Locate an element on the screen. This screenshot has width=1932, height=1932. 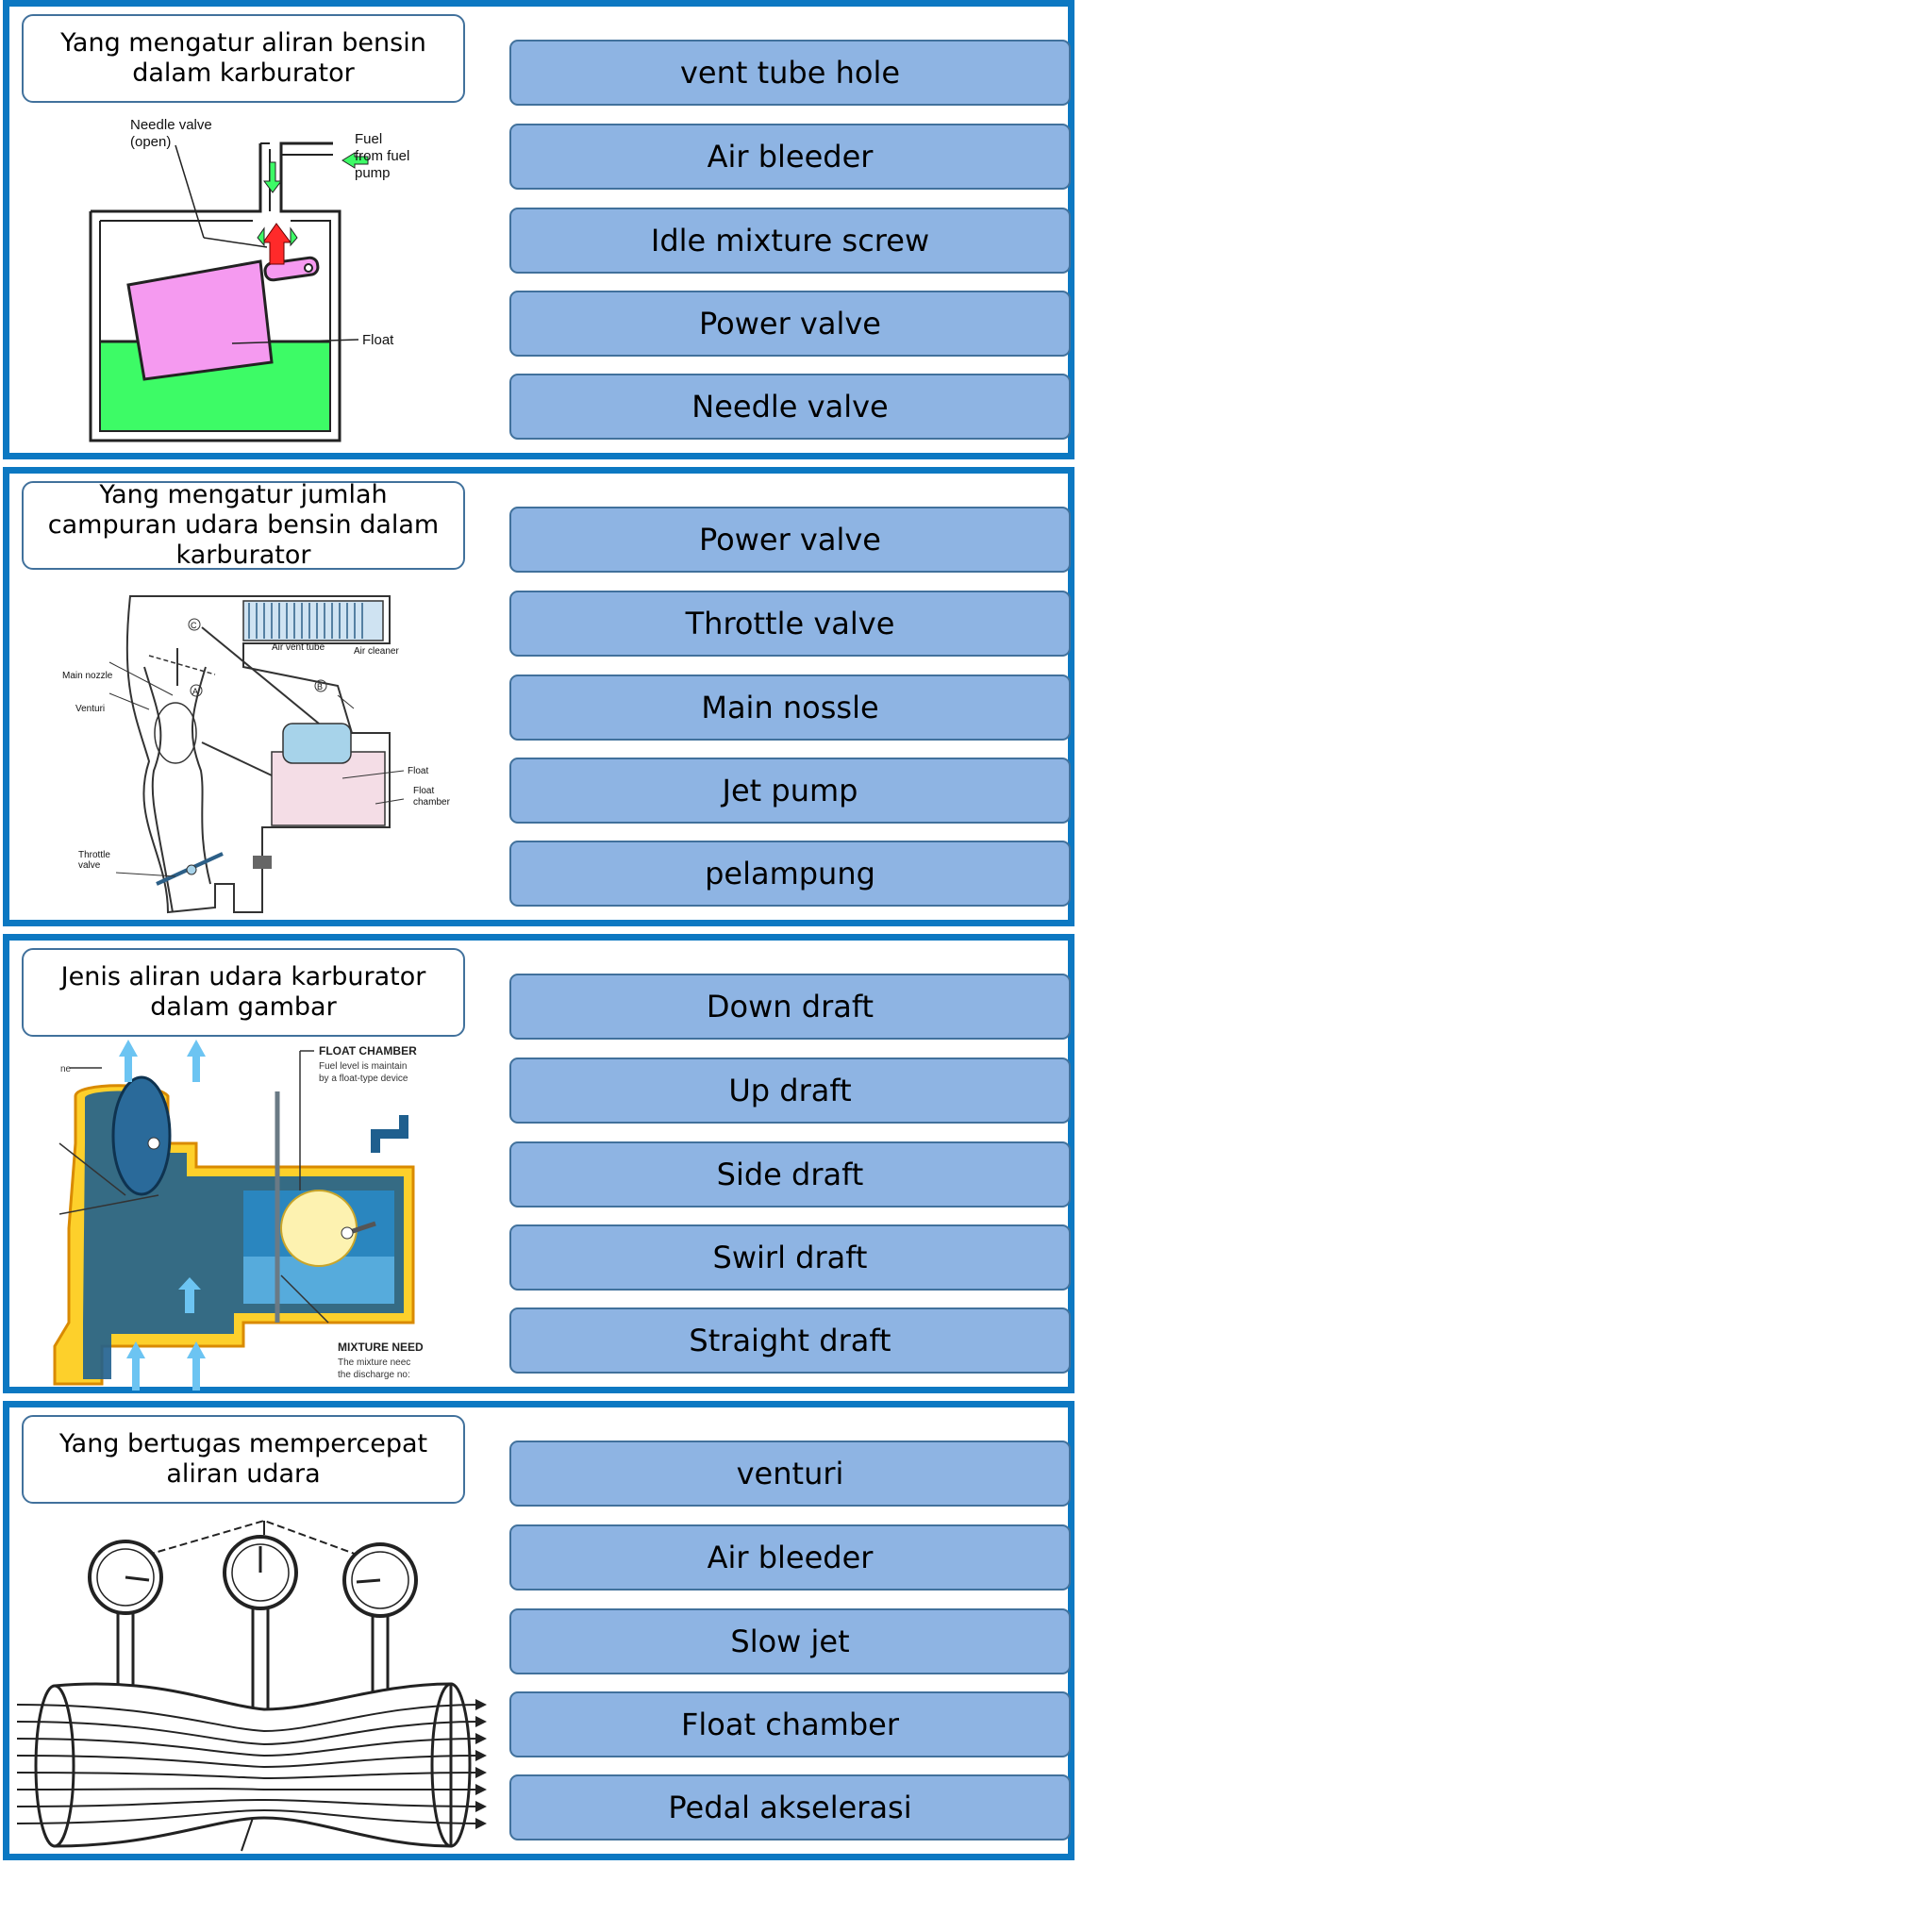
option-button: venturi is located at coordinates (790, 1474).